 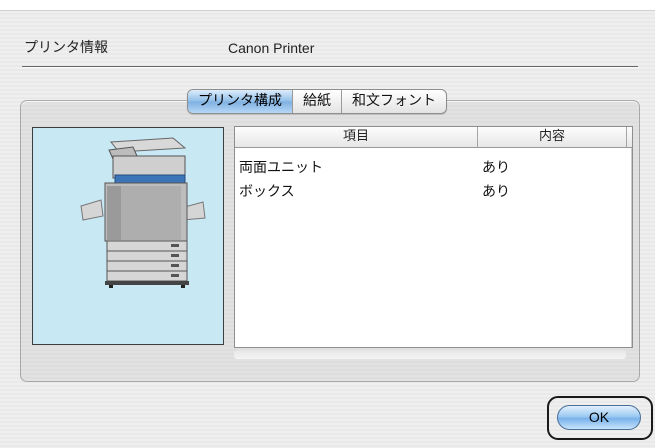 I want to click on ok-button: OK, so click(x=599, y=417).